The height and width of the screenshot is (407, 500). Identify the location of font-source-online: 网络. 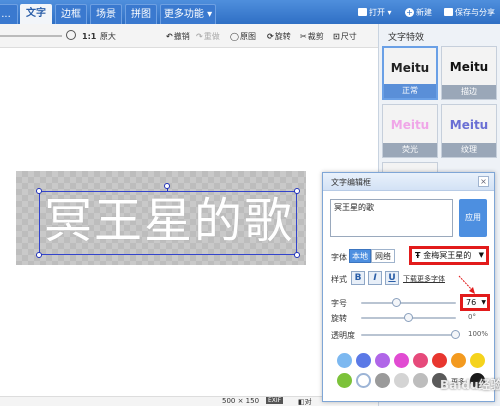
(383, 256).